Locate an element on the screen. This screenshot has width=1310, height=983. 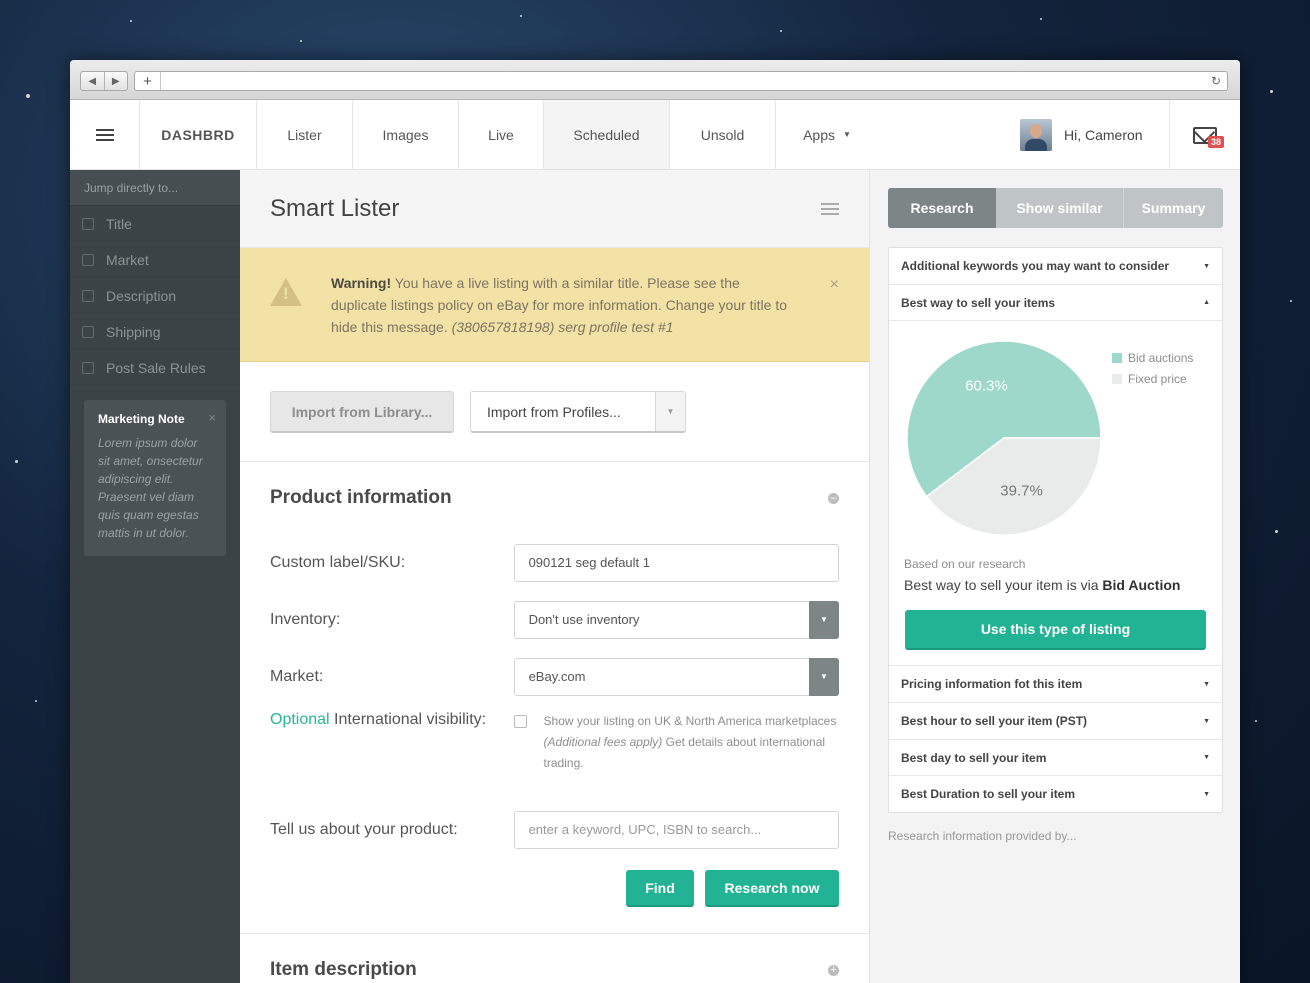
expand-icon: + is located at coordinates (833, 970).